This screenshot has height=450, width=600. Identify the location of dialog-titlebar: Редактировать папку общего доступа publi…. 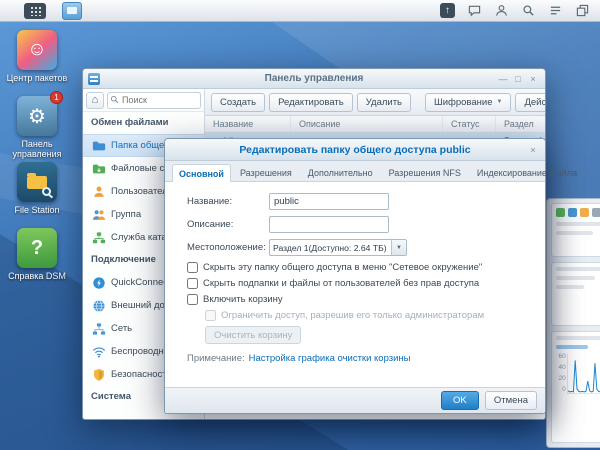
(355, 150).